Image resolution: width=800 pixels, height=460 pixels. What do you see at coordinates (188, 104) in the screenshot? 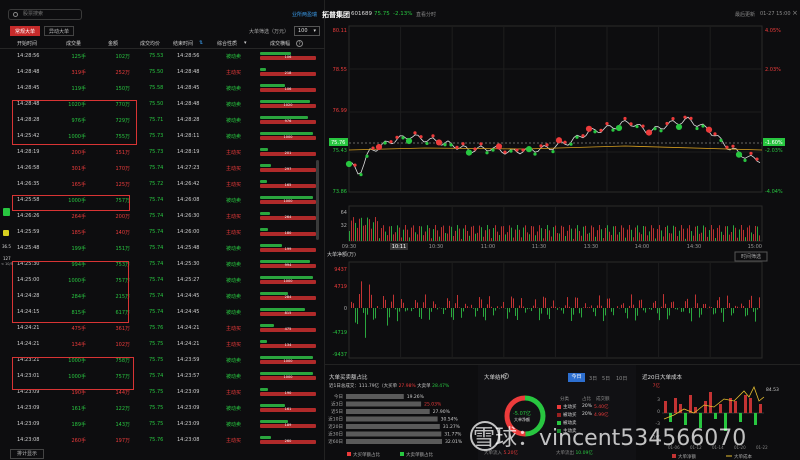
I see `end-time: 14:28:48` at bounding box center [188, 104].